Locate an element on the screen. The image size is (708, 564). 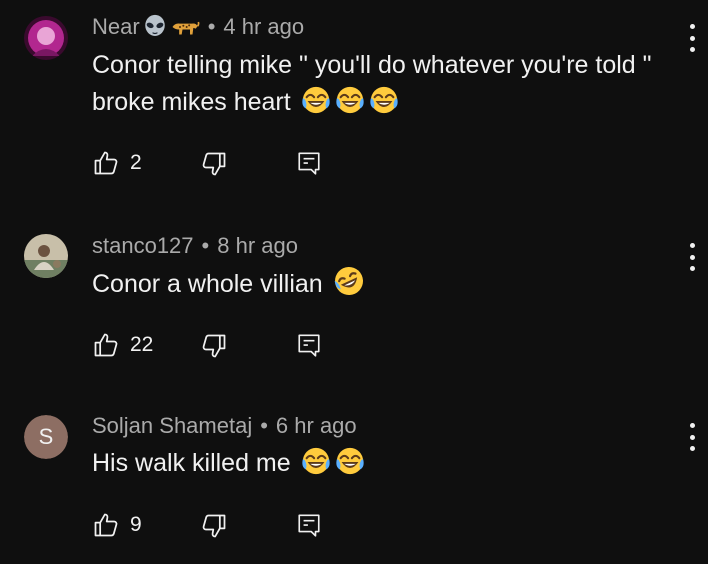
comment-meta: Near • 4 hr ago is located at coordinates (198, 27).